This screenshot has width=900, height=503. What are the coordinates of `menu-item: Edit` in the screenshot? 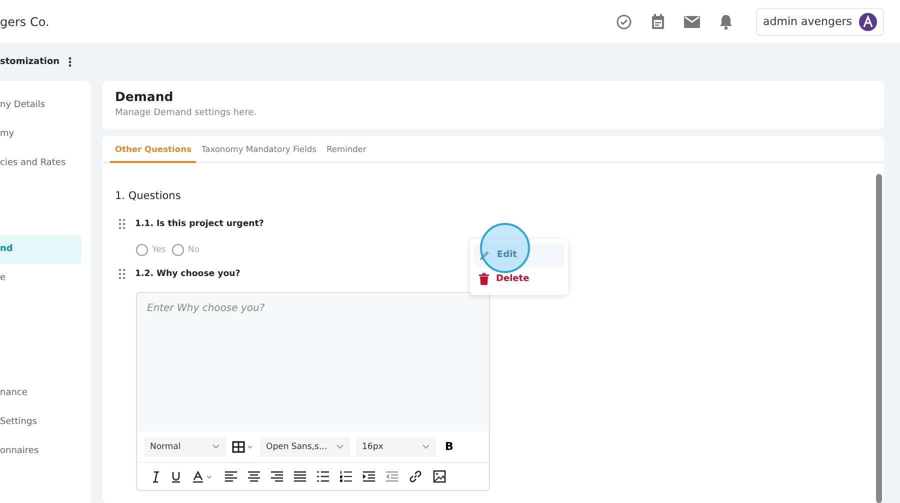 It's located at (519, 255).